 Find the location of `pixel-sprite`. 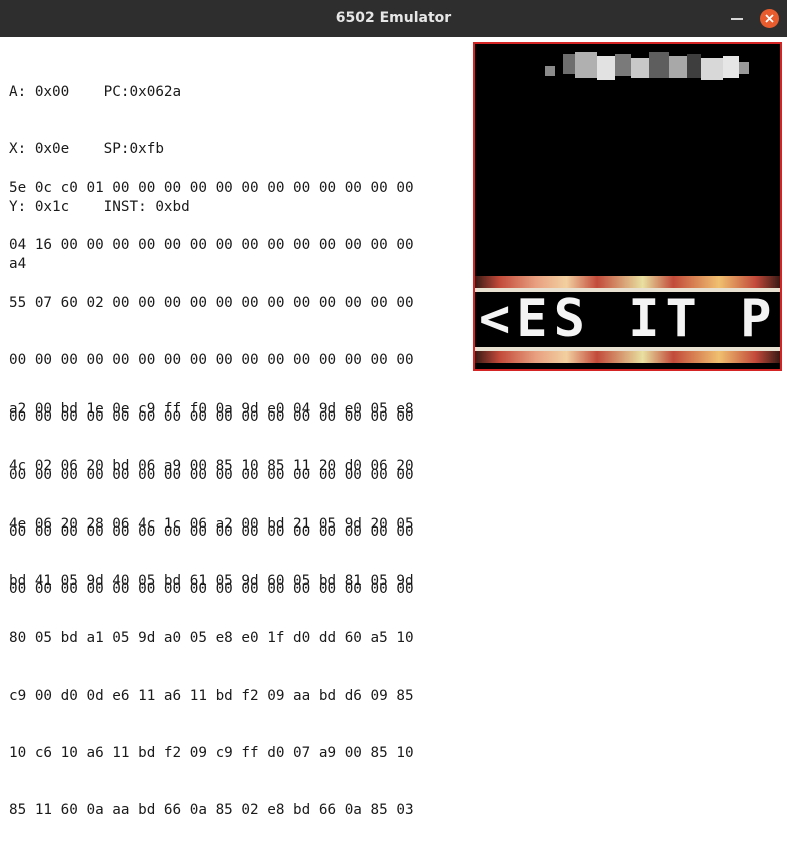

pixel-sprite is located at coordinates (647, 66).